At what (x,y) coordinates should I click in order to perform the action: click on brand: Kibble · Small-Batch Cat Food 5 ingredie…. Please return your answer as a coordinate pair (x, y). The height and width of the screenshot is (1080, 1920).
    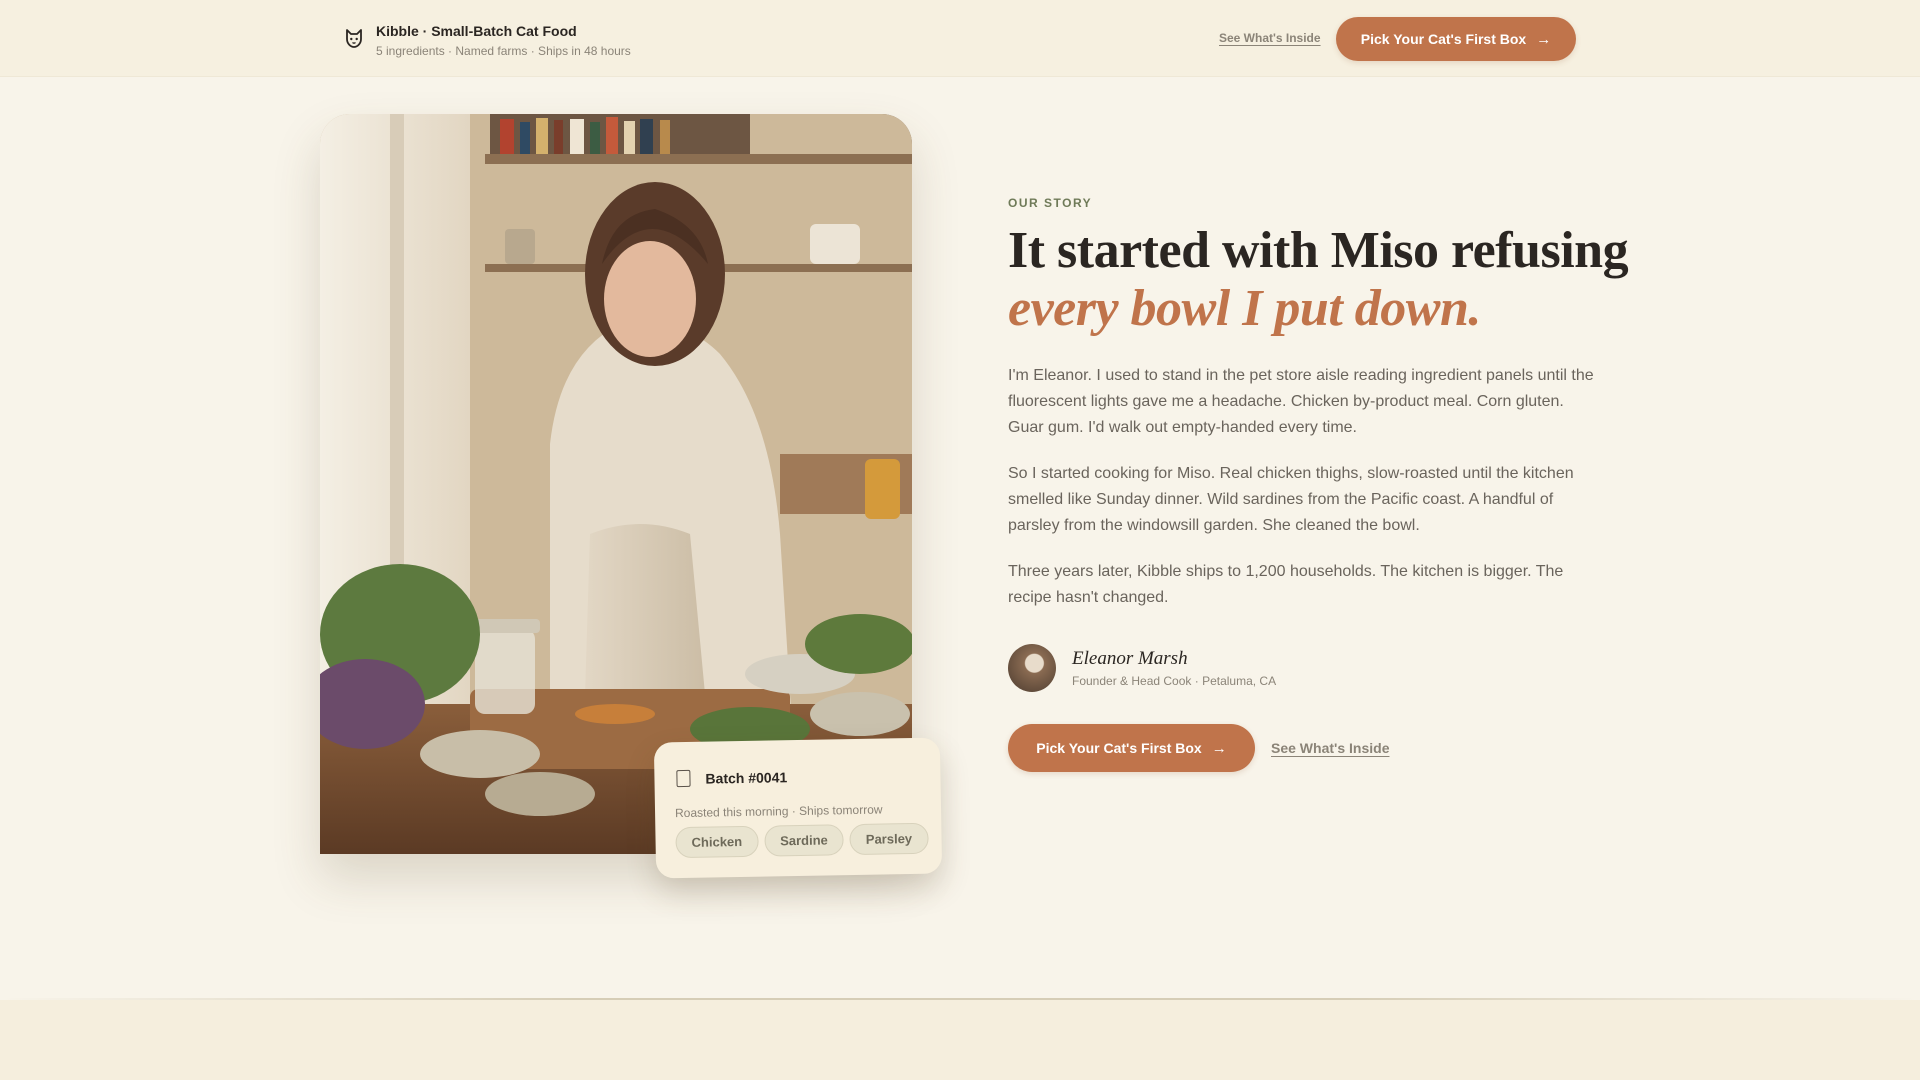
    Looking at the image, I should click on (487, 40).